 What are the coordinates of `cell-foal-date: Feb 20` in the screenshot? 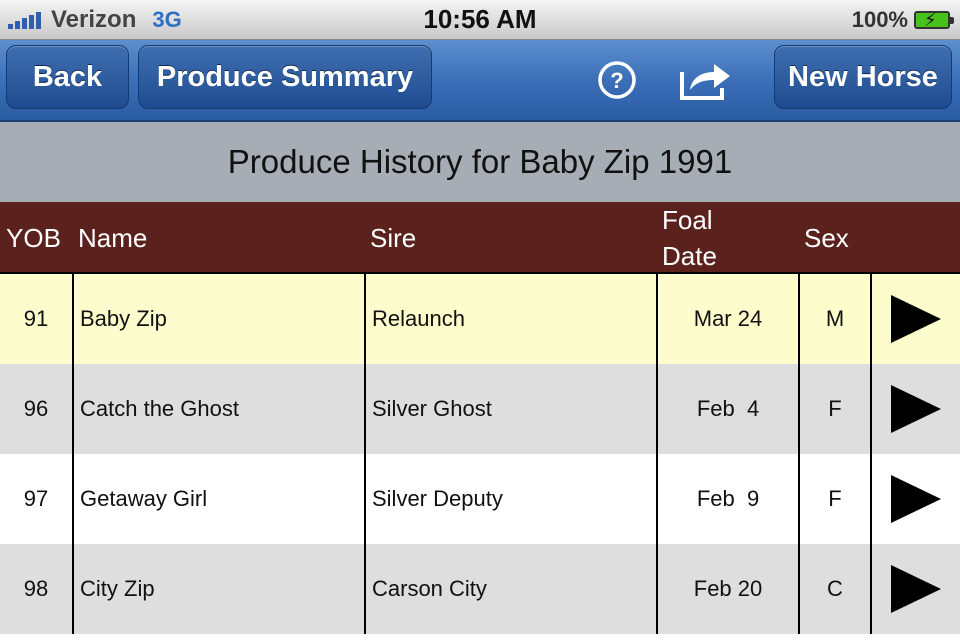 It's located at (729, 589).